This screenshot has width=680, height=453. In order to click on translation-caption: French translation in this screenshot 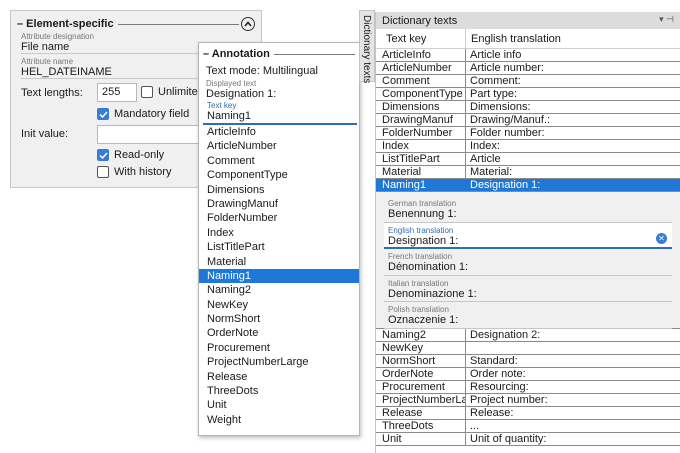, I will do `click(420, 256)`.